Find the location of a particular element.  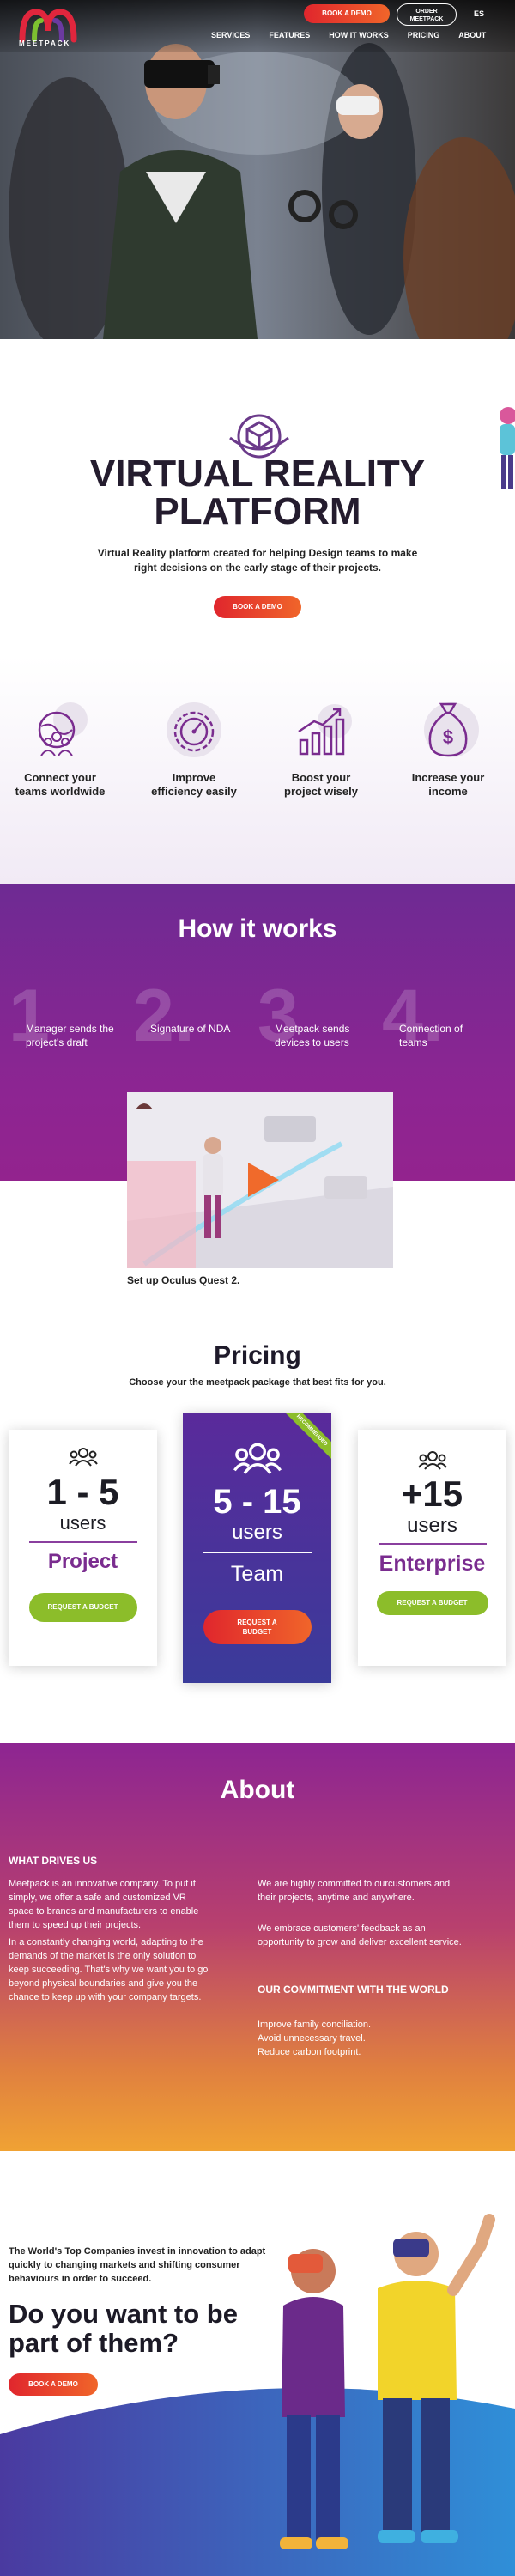

step-4: 4. Connection of teams is located at coordinates (442, 1016).